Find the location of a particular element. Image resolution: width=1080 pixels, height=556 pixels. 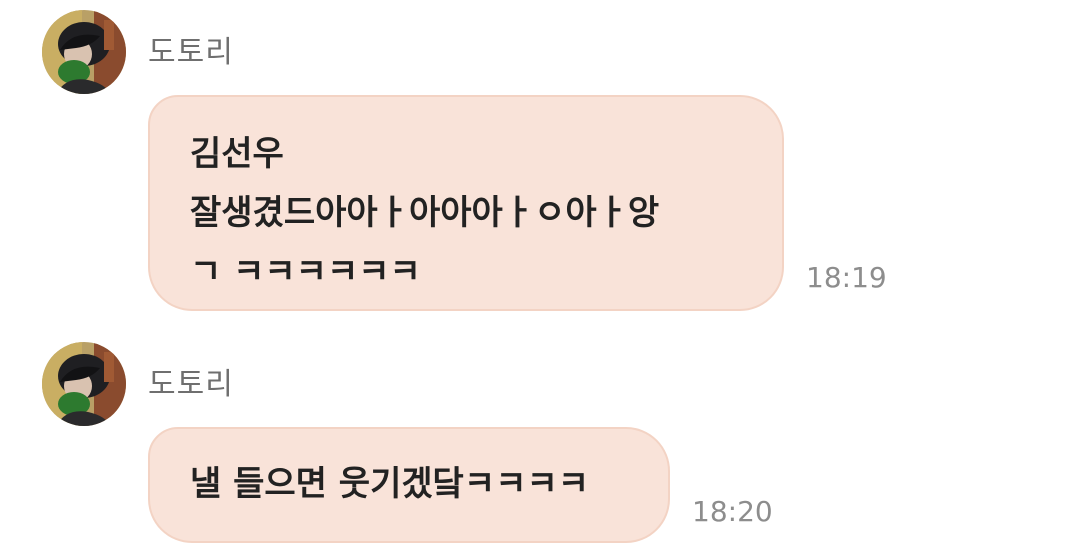

message-line: 김선우 is located at coordinates (237, 154).